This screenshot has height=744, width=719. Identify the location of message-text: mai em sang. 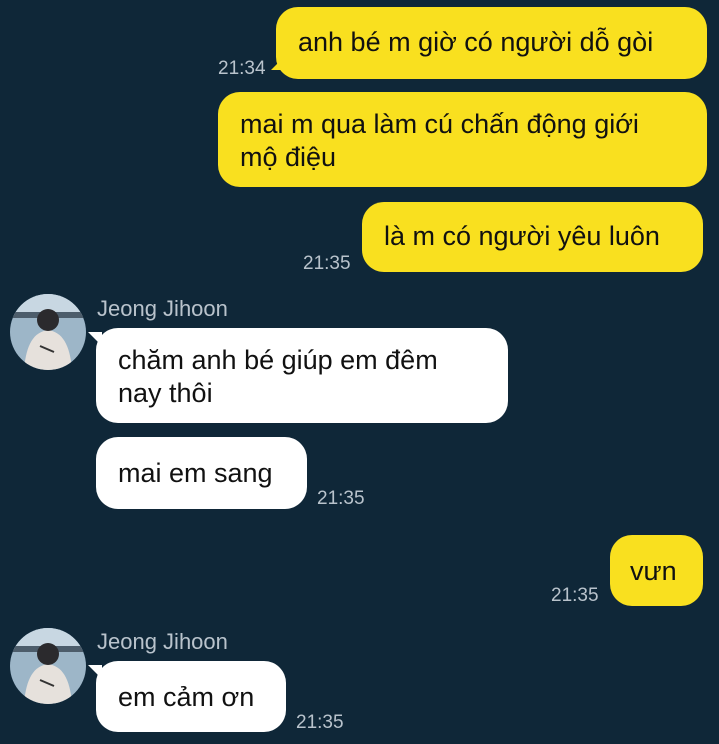
(195, 473).